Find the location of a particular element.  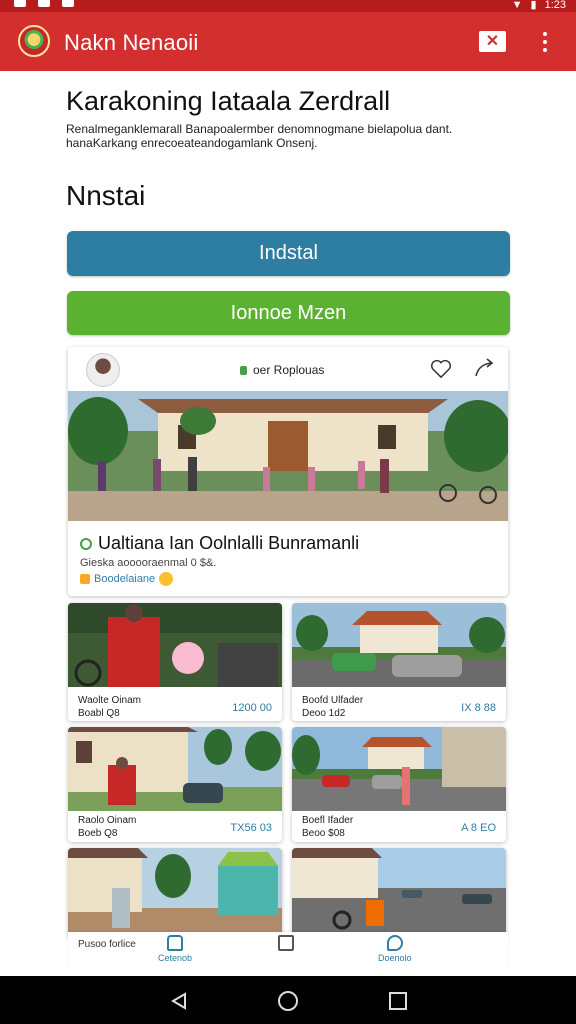

featured-link-label: Boodelaiane is located at coordinates (124, 579).